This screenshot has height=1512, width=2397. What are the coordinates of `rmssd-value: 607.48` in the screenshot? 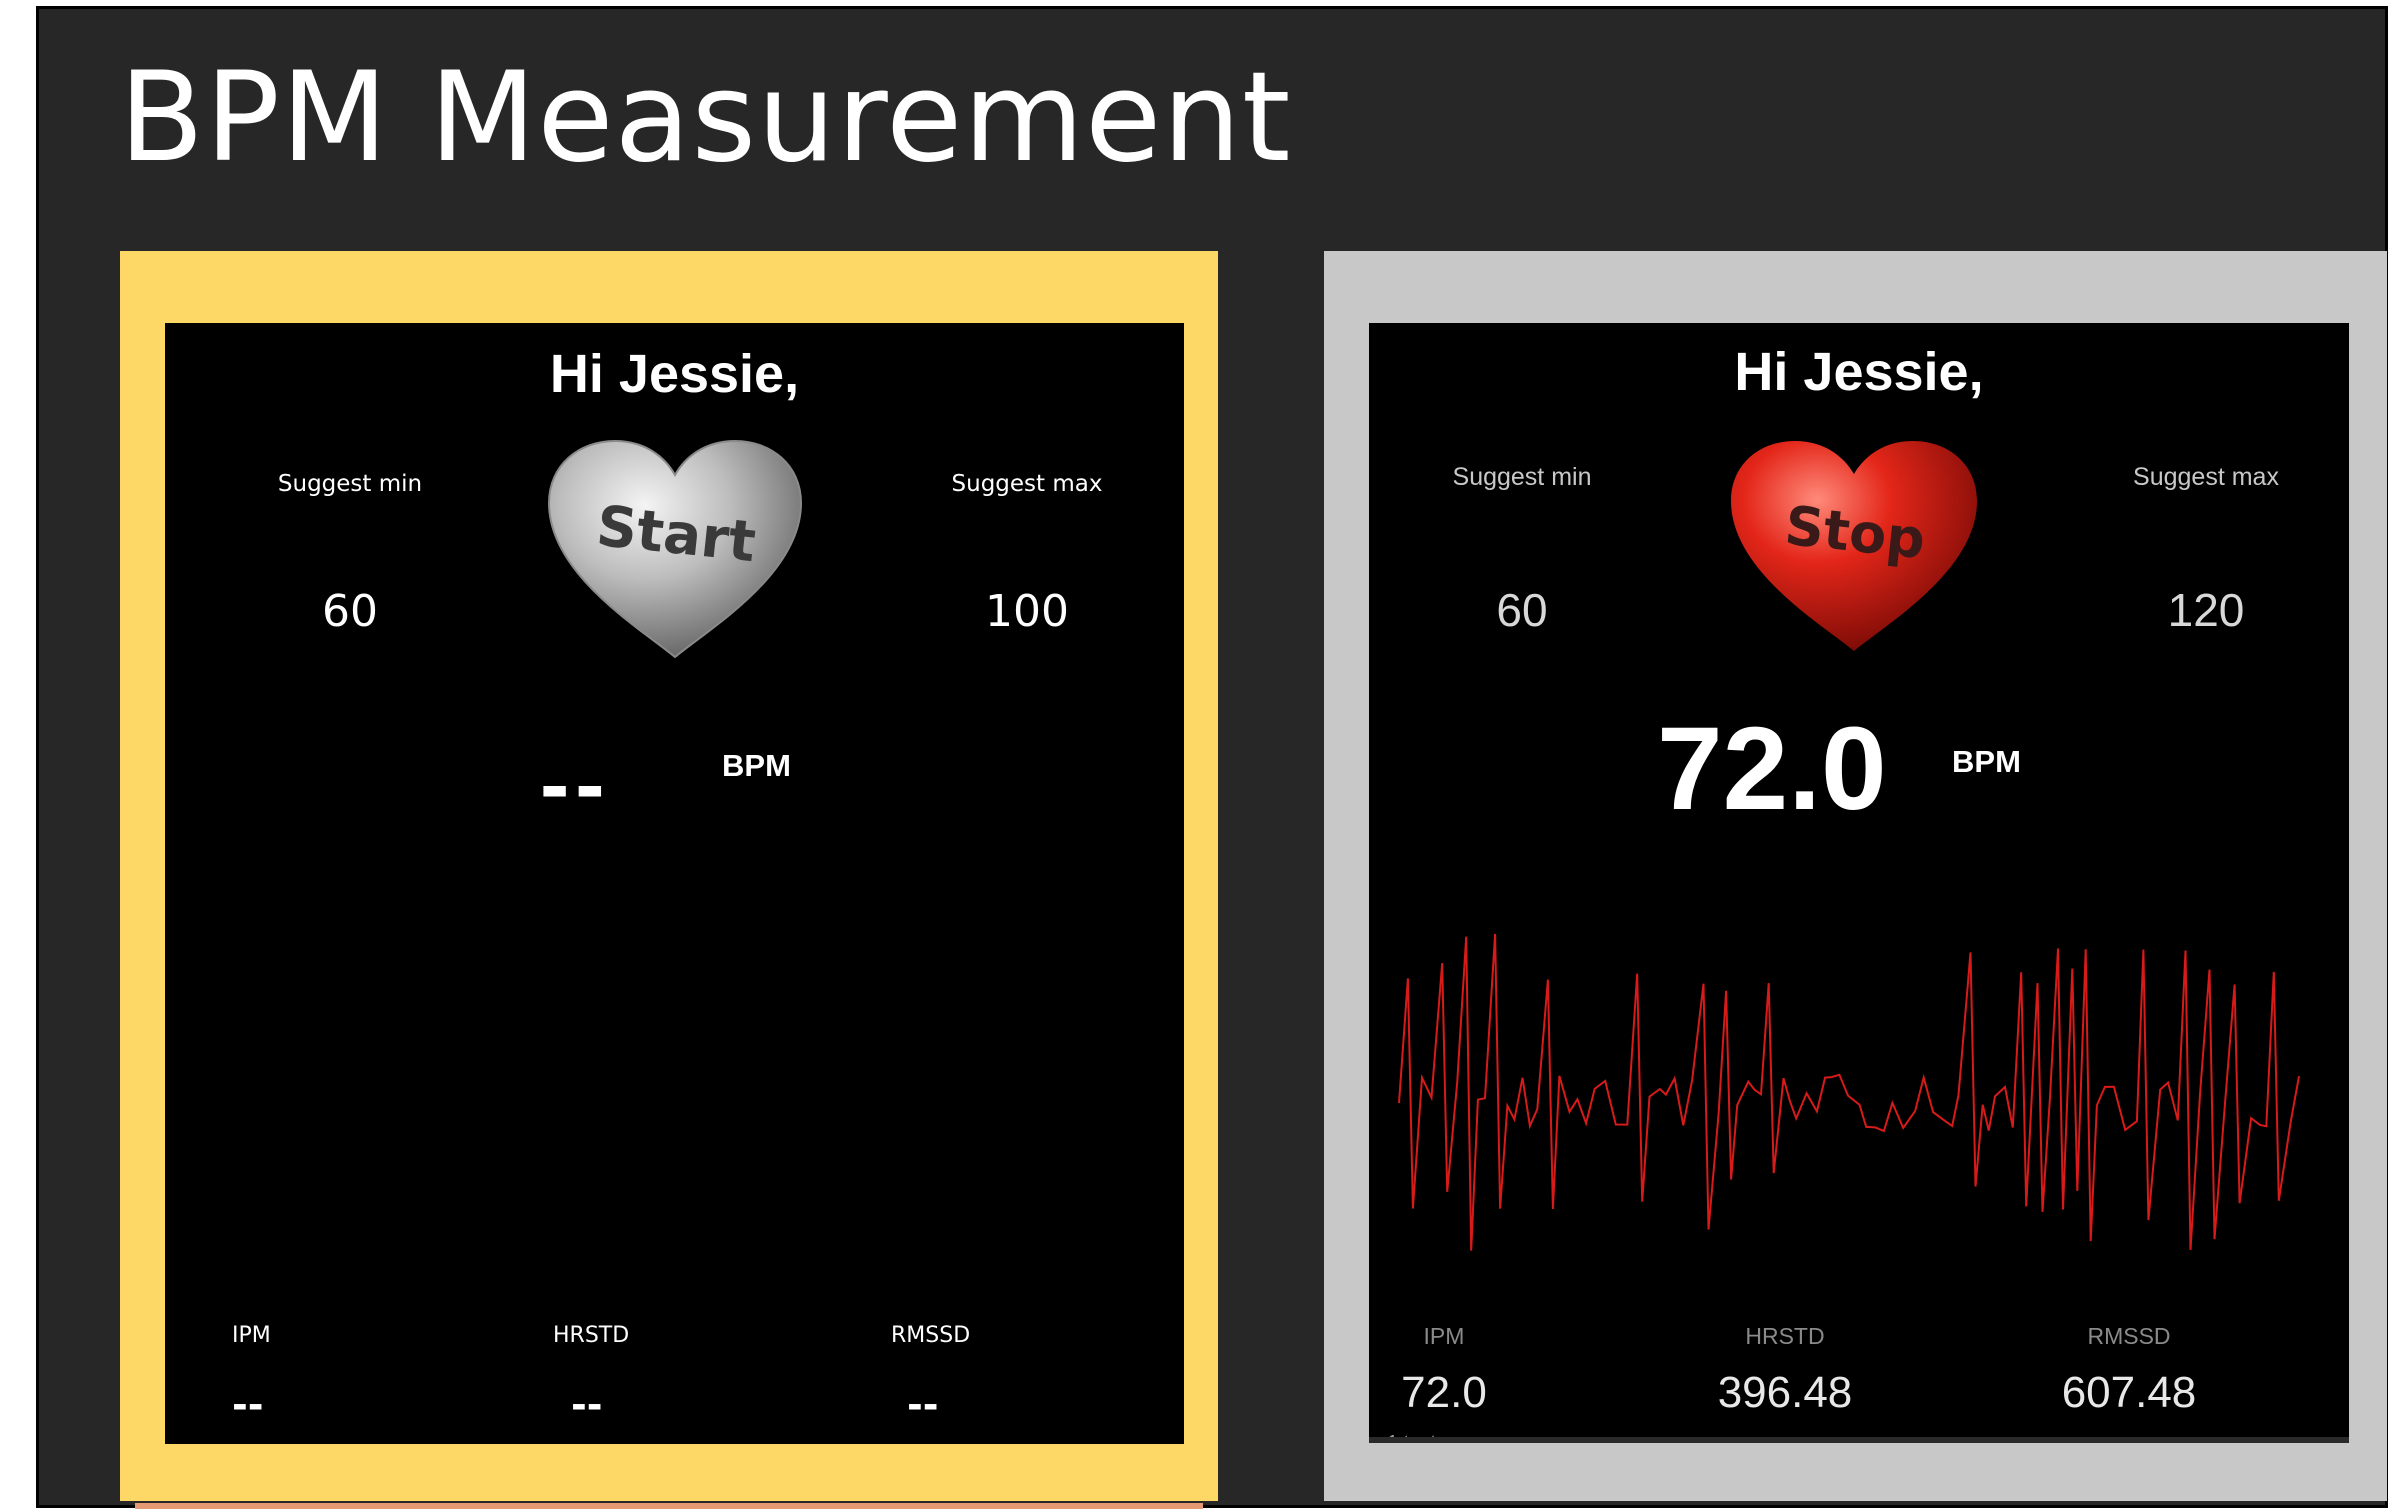 It's located at (2129, 1392).